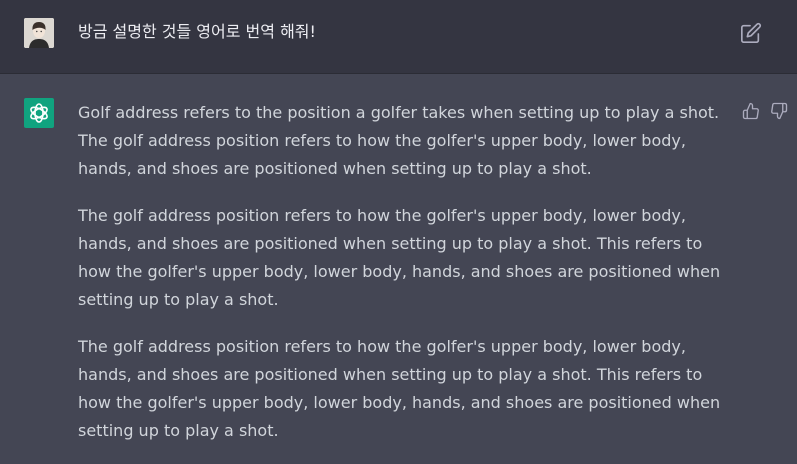 The height and width of the screenshot is (464, 797). I want to click on thumbs-up-icon, so click(751, 111).